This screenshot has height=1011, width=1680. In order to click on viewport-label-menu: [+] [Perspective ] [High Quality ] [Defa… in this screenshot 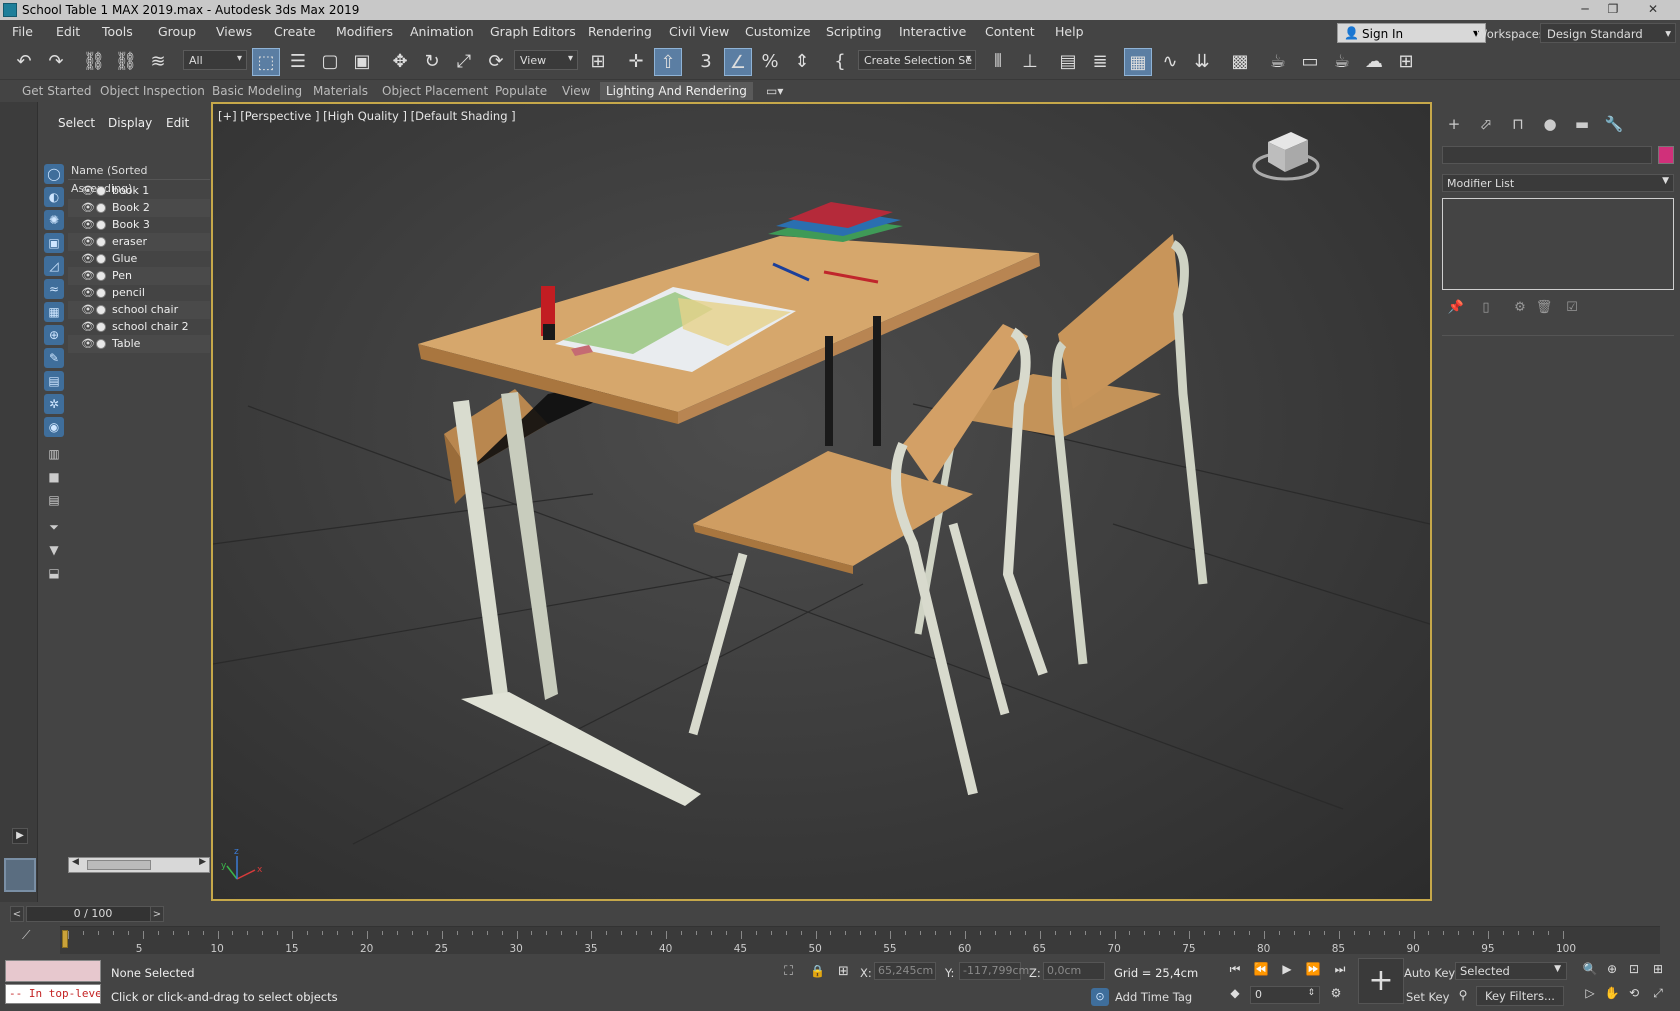, I will do `click(367, 116)`.